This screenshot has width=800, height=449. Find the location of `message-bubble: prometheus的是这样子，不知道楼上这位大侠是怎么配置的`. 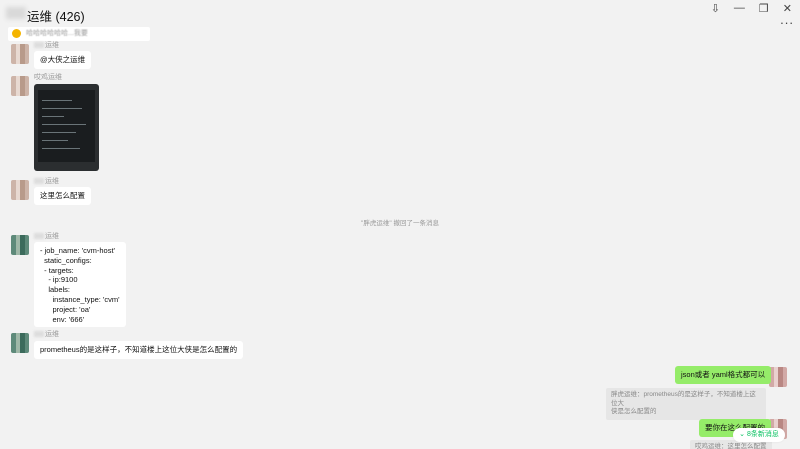

message-bubble: prometheus的是这样子，不知道楼上这位大侠是怎么配置的 is located at coordinates (139, 350).